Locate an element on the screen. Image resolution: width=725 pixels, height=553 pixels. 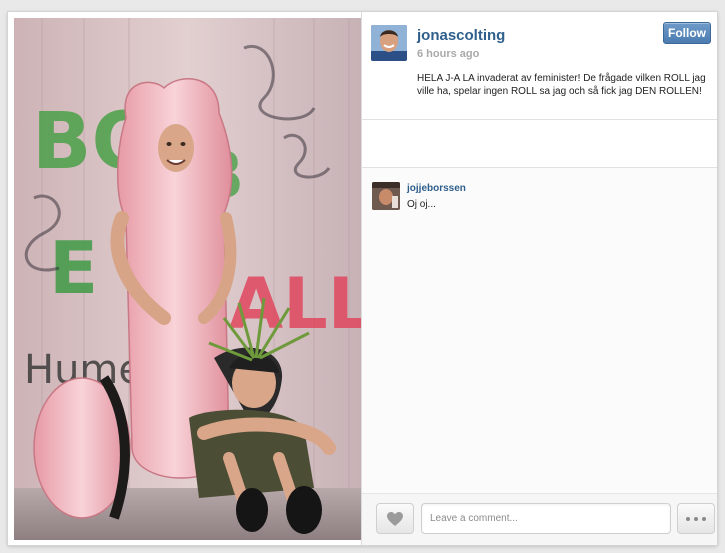
comment-avatar-image is located at coordinates (386, 196).